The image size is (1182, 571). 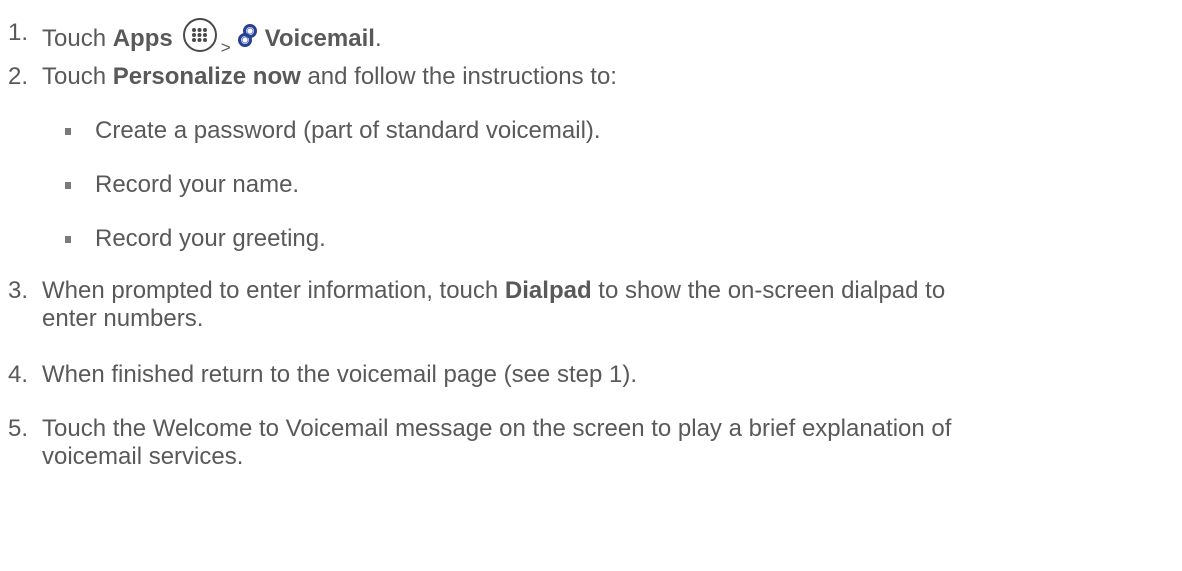 What do you see at coordinates (17, 32) in the screenshot?
I see `step-number: 1.` at bounding box center [17, 32].